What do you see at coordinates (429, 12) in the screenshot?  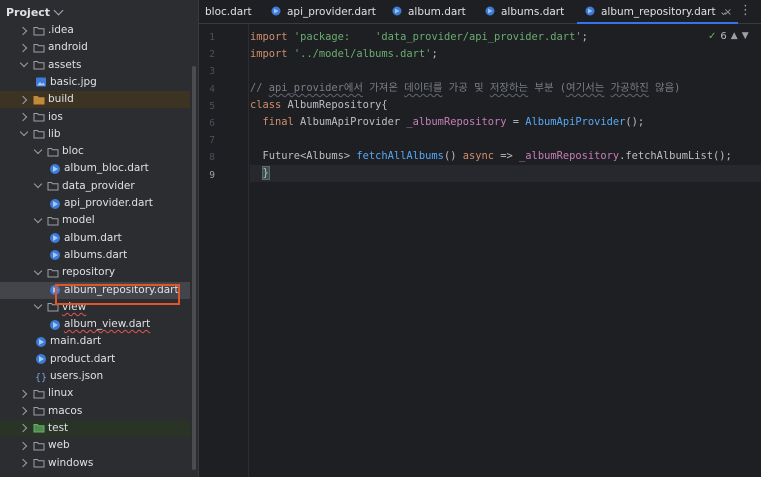 I see `tab-album-dart: album.dart` at bounding box center [429, 12].